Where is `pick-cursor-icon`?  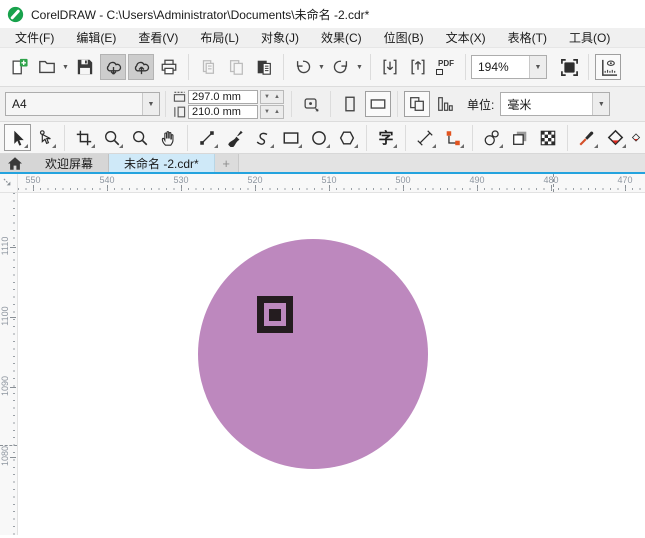 pick-cursor-icon is located at coordinates (19, 138).